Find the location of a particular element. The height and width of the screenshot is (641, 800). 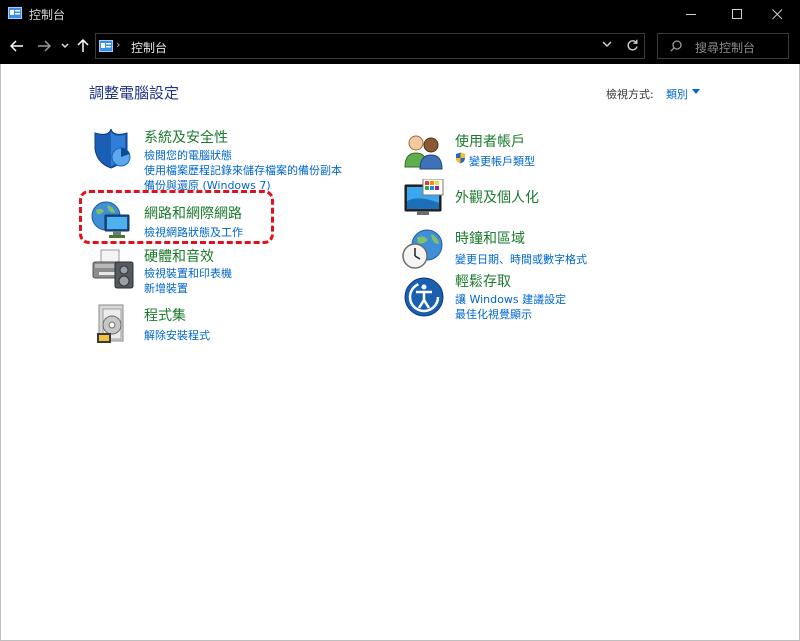

arrow-right-icon is located at coordinates (44, 46).